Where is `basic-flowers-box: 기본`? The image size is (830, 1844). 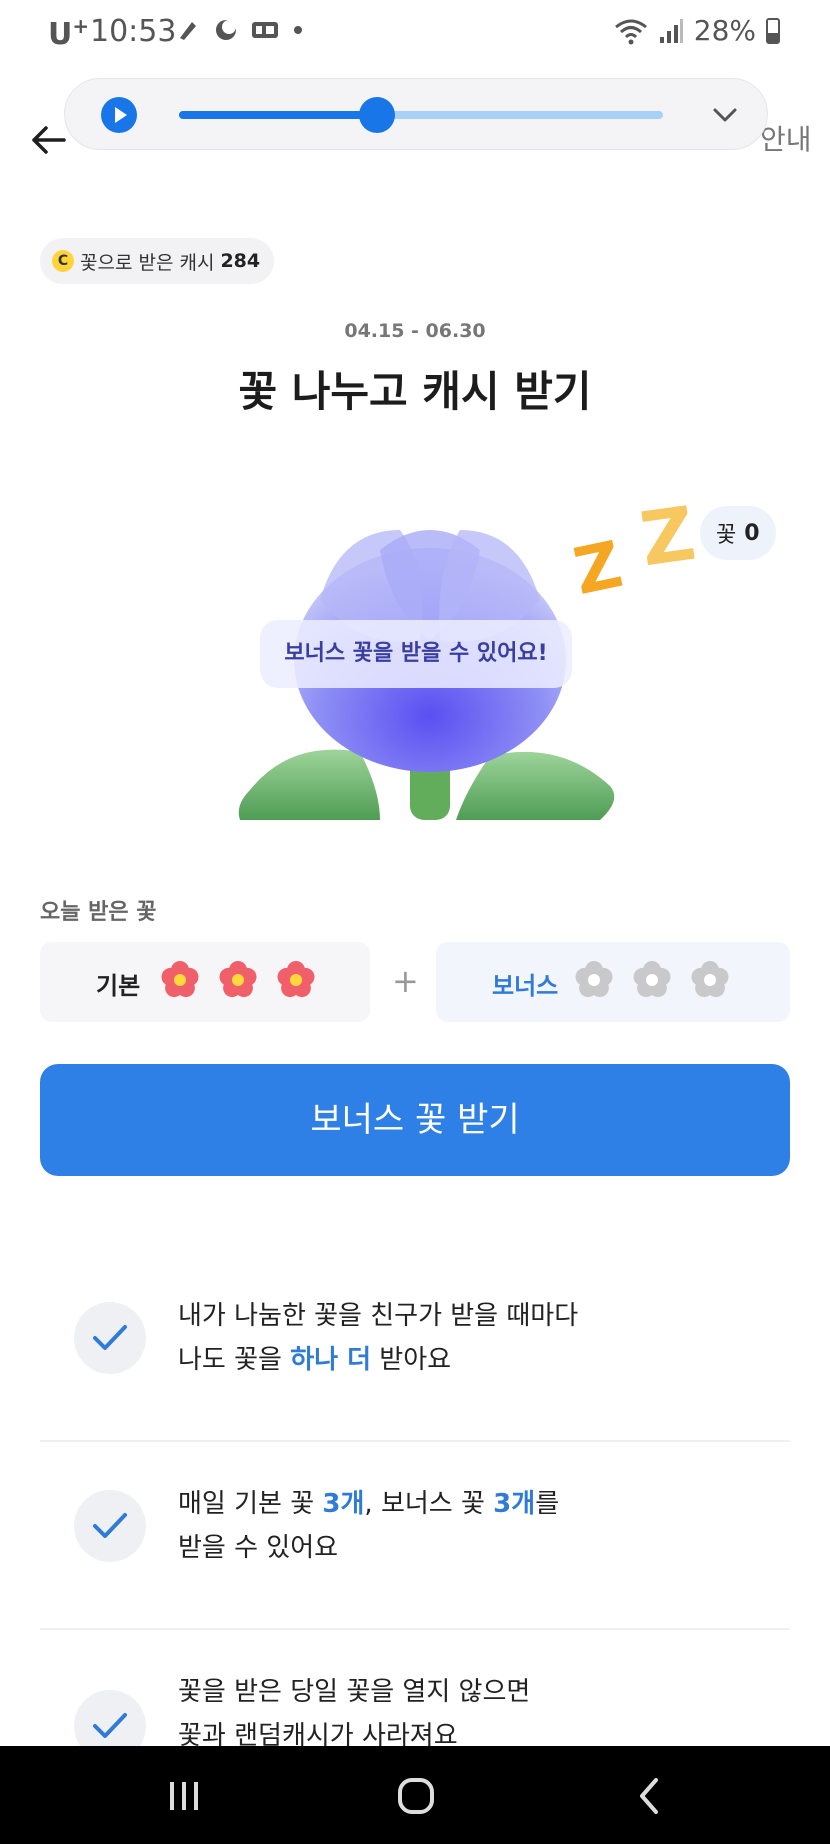
basic-flowers-box: 기본 is located at coordinates (205, 982).